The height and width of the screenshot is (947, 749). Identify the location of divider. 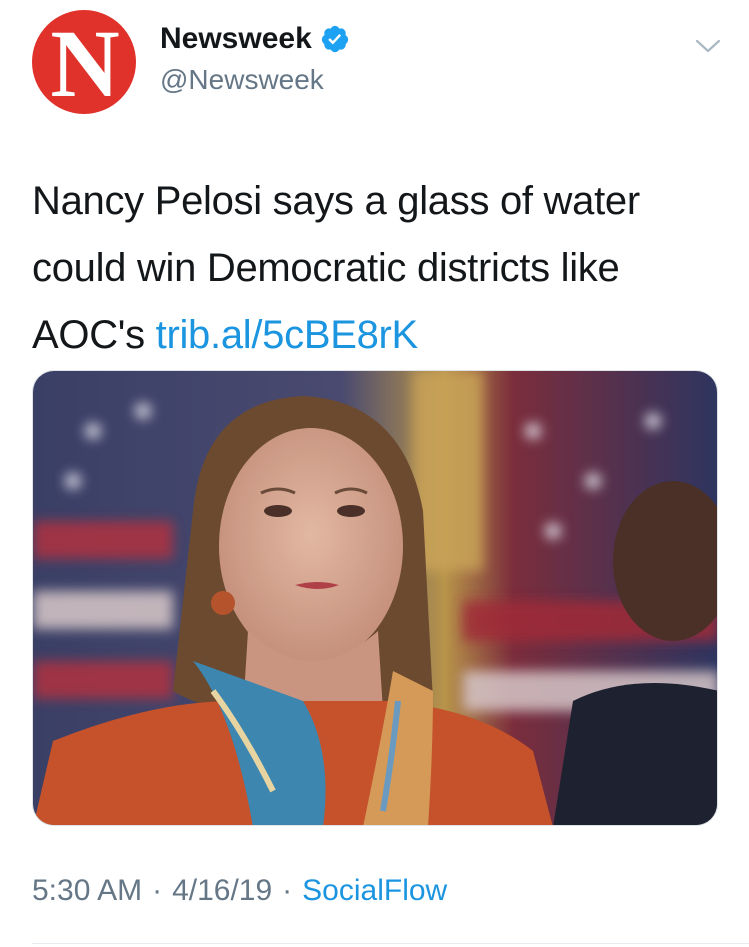
(390, 943).